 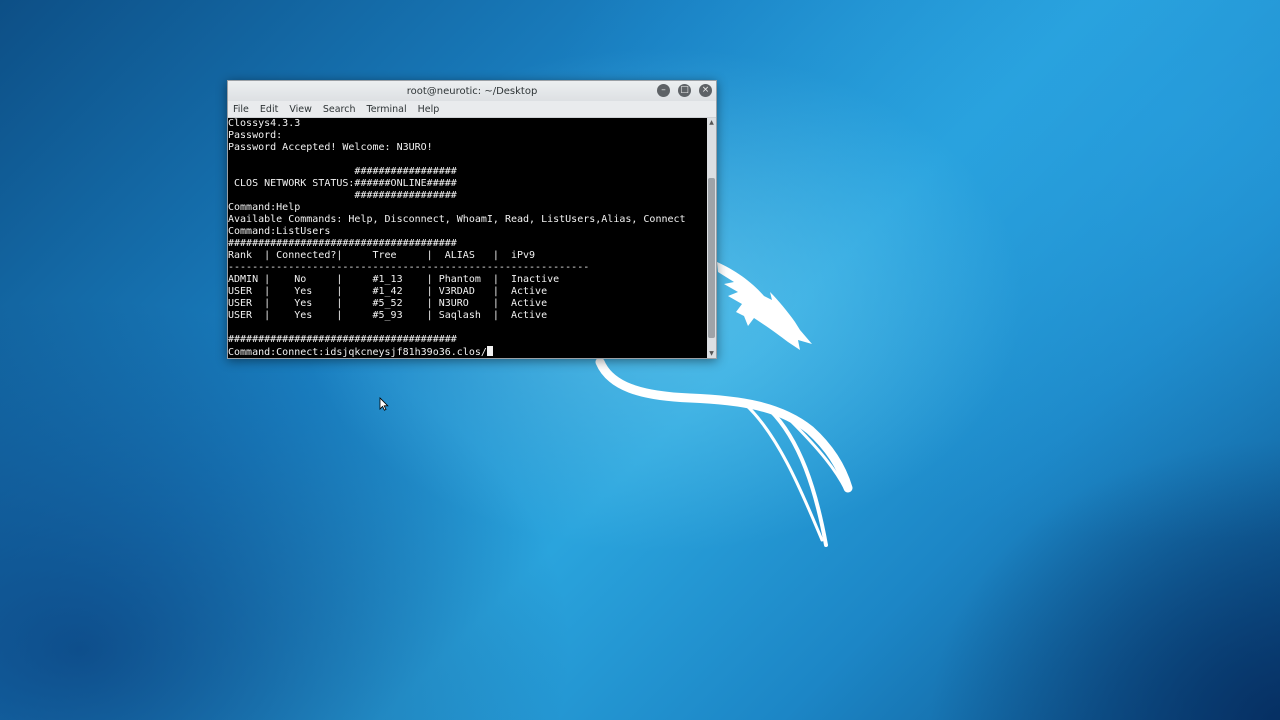 I want to click on terminal-line: USER | Yes | #5_52 | N3URO | Active, so click(x=388, y=303).